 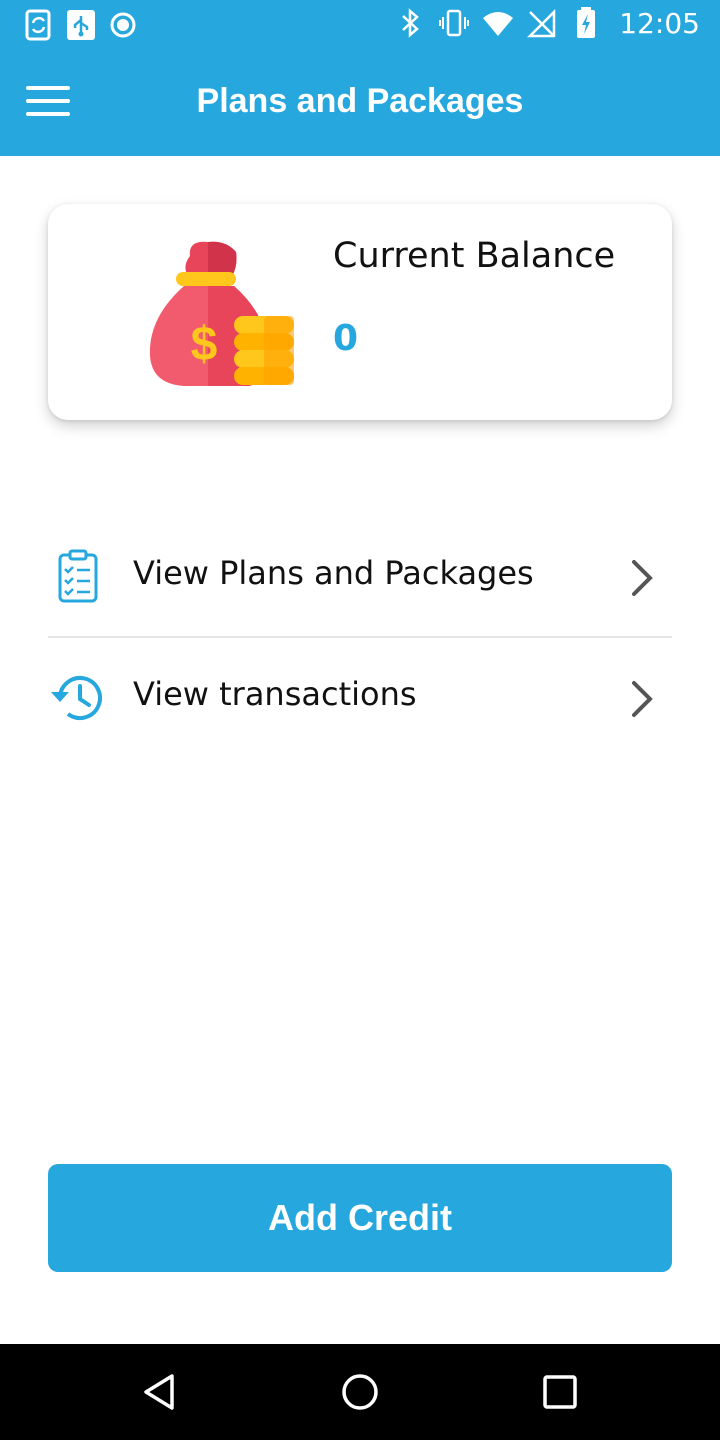 I want to click on back-triangle-icon, so click(x=160, y=1392).